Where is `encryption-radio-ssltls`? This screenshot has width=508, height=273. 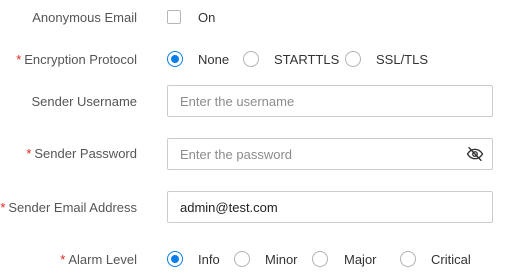
encryption-radio-ssltls is located at coordinates (353, 59).